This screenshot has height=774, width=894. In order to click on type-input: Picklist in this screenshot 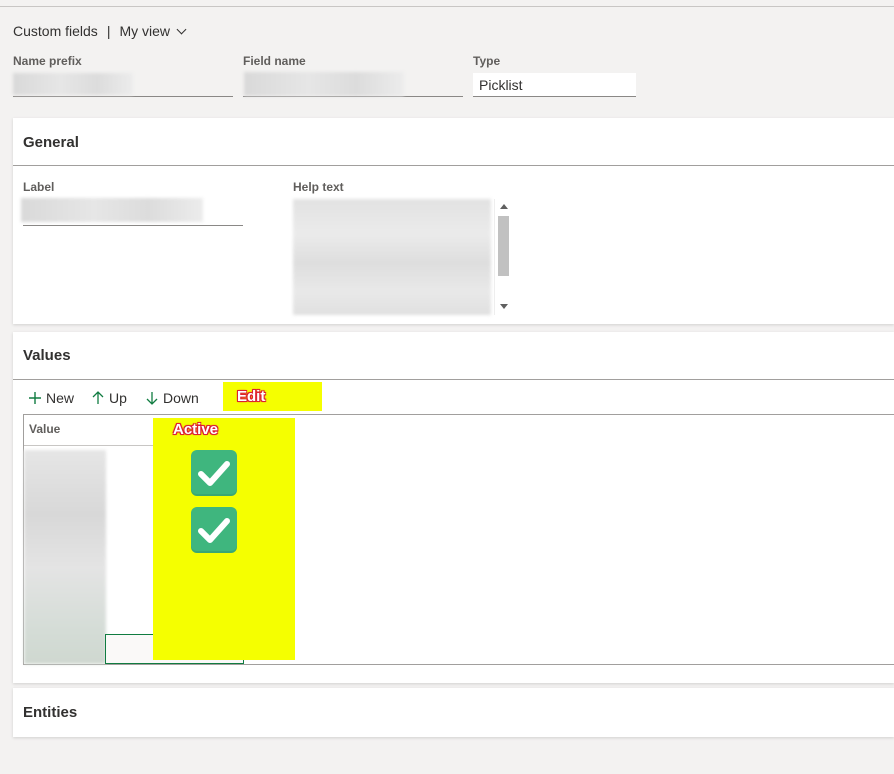, I will do `click(554, 85)`.